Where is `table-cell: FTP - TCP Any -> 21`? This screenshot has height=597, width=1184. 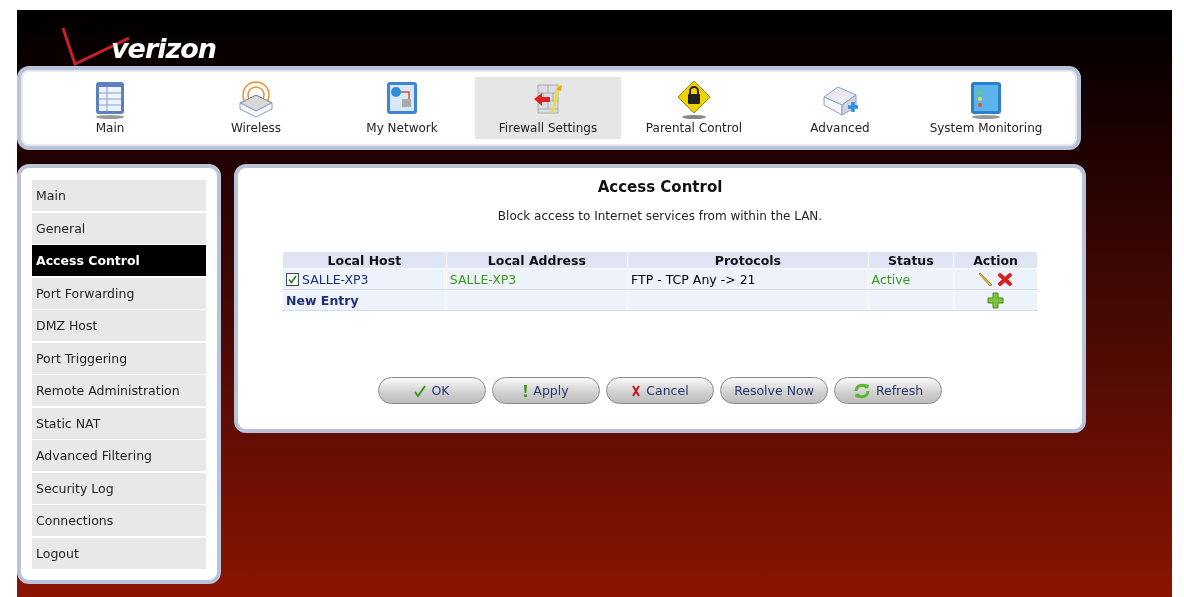
table-cell: FTP - TCP Any -> 21 is located at coordinates (748, 279).